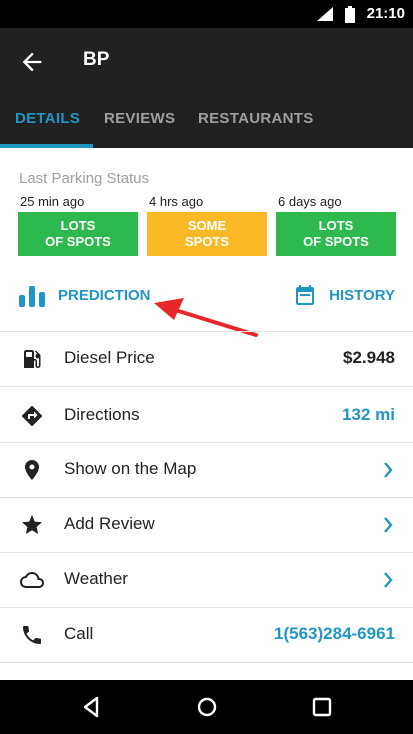 This screenshot has height=734, width=413. I want to click on list-row-add-review: Add Review, so click(206, 525).